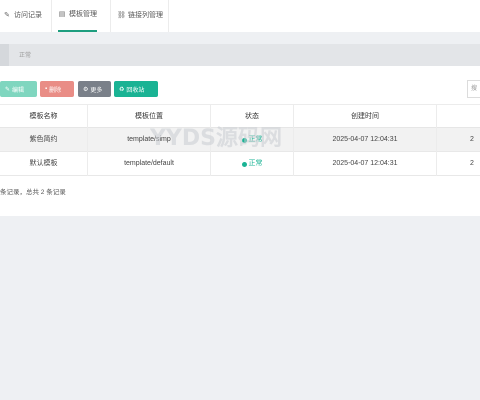 The height and width of the screenshot is (400, 480). I want to click on tab-link-management: ⛓ 链接列管理, so click(140, 16).